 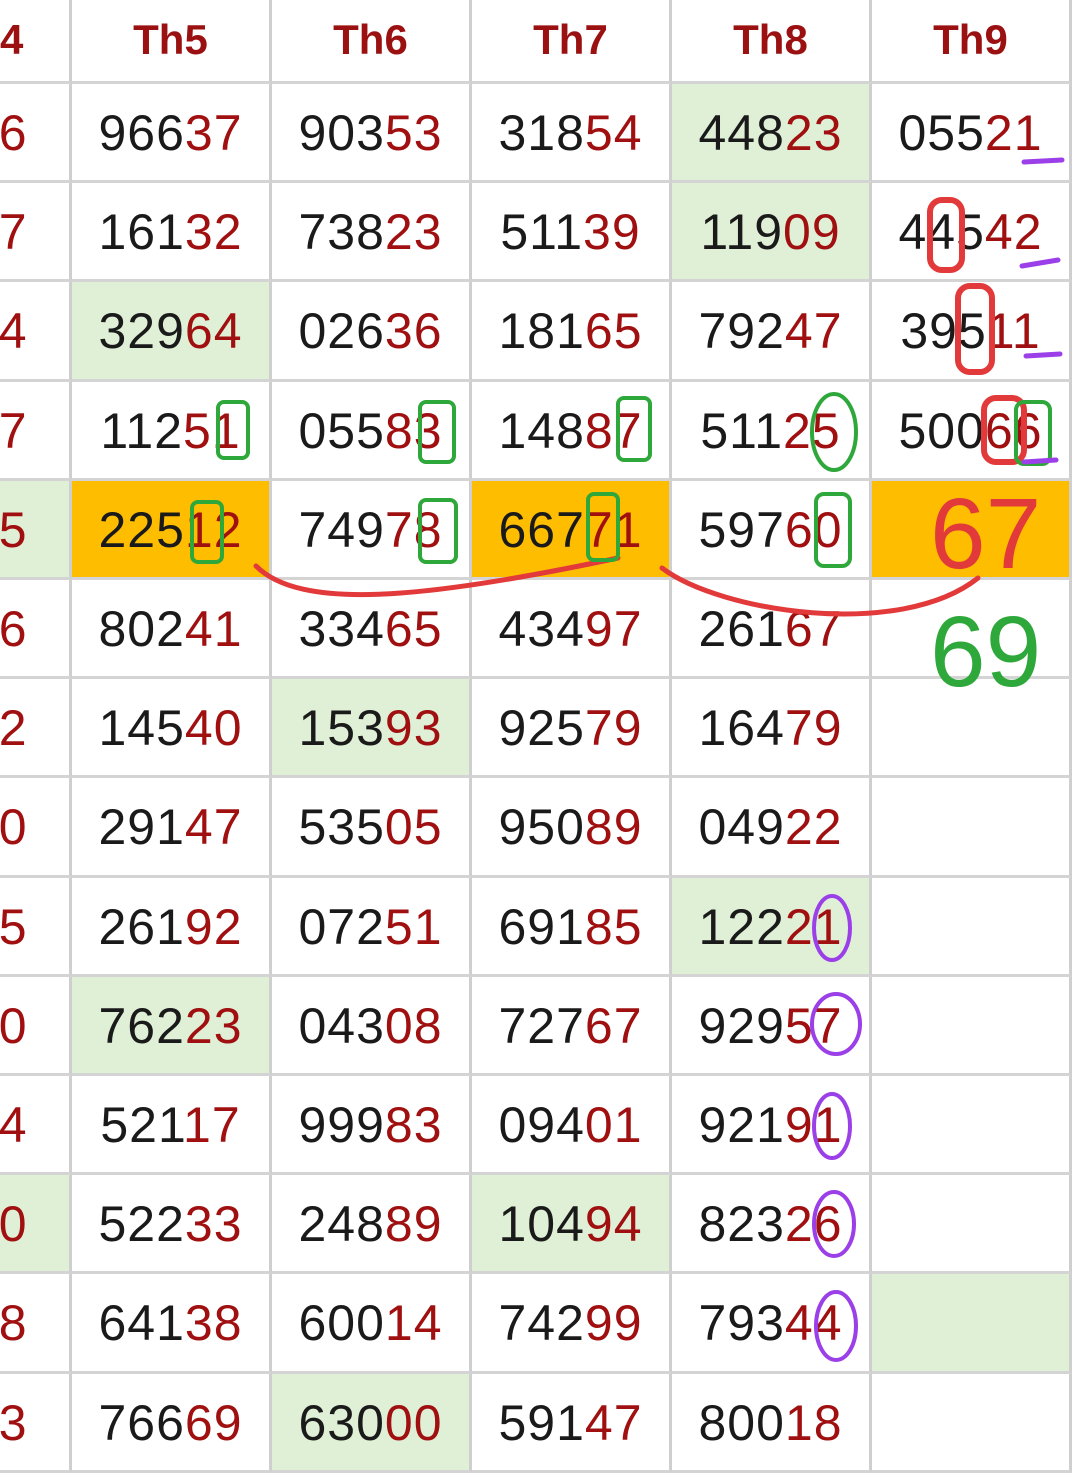 I want to click on tail-digits: 05, so click(x=413, y=827).